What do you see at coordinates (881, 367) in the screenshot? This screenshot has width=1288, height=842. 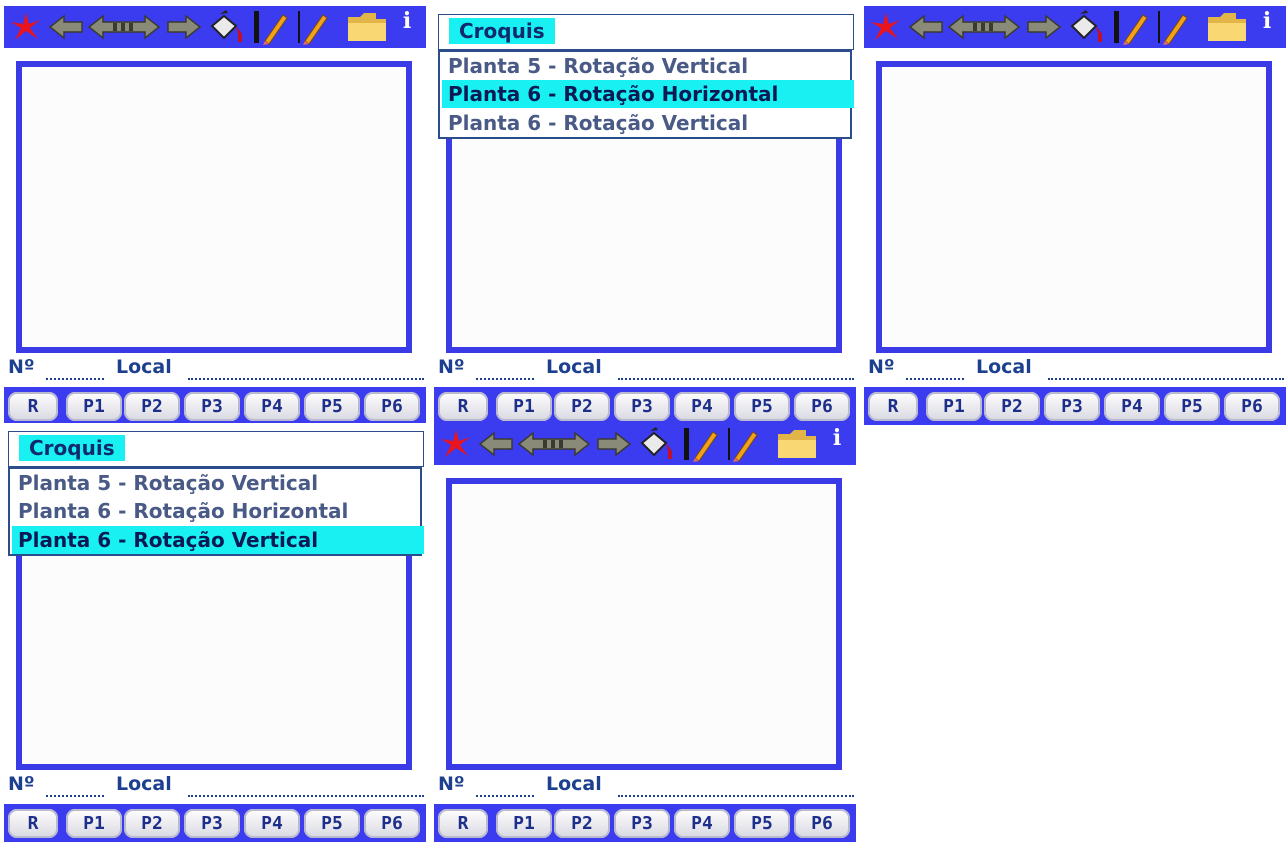 I see `number-label: Nº` at bounding box center [881, 367].